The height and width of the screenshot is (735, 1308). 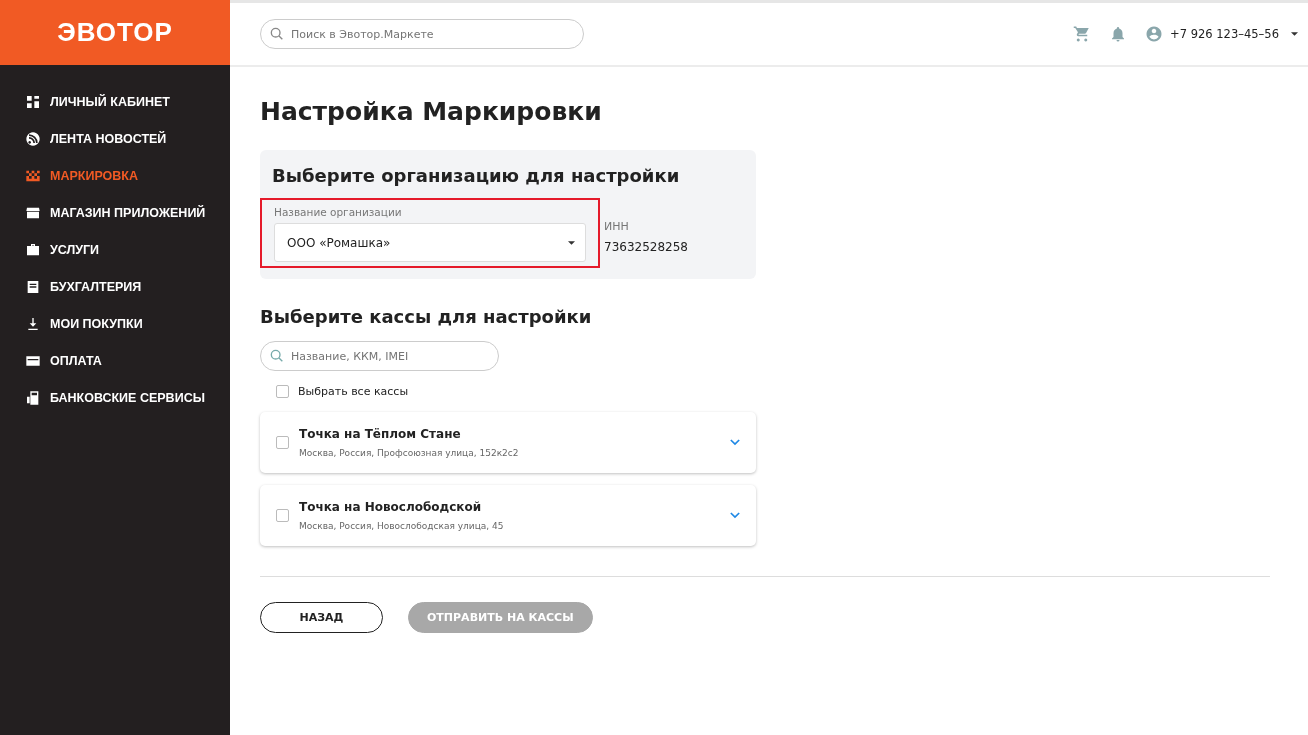 I want to click on register-address: Москва, Россия, Профсоюзная улица, 152к2с2, so click(x=409, y=453).